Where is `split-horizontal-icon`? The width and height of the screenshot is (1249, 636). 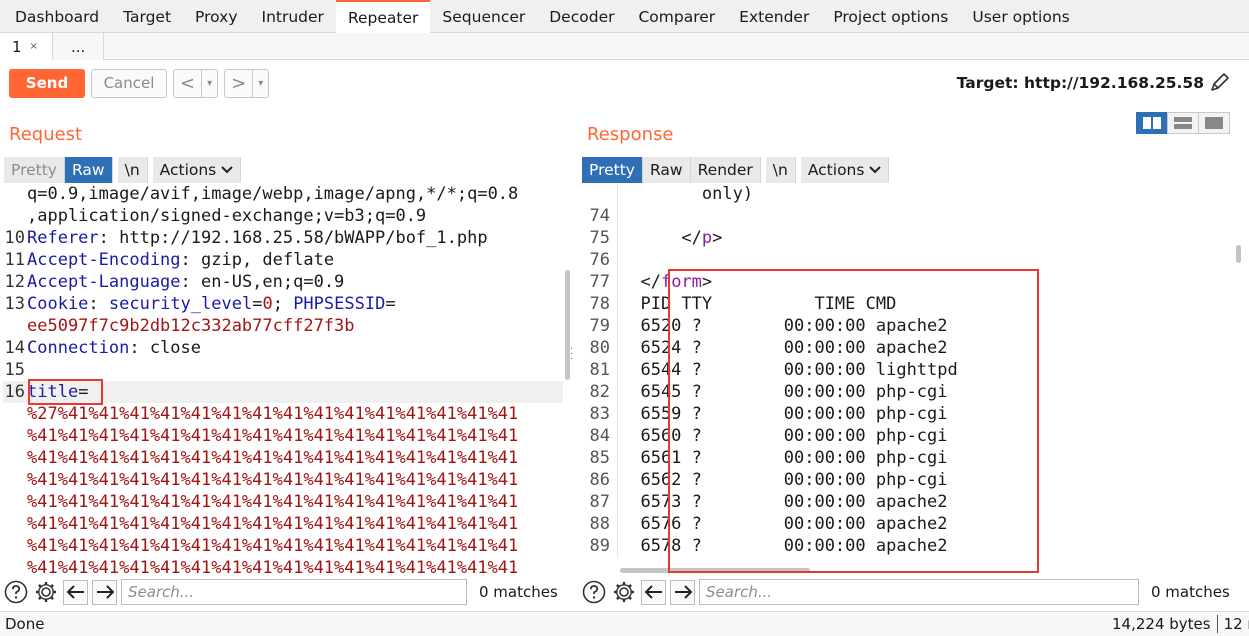 split-horizontal-icon is located at coordinates (1183, 123).